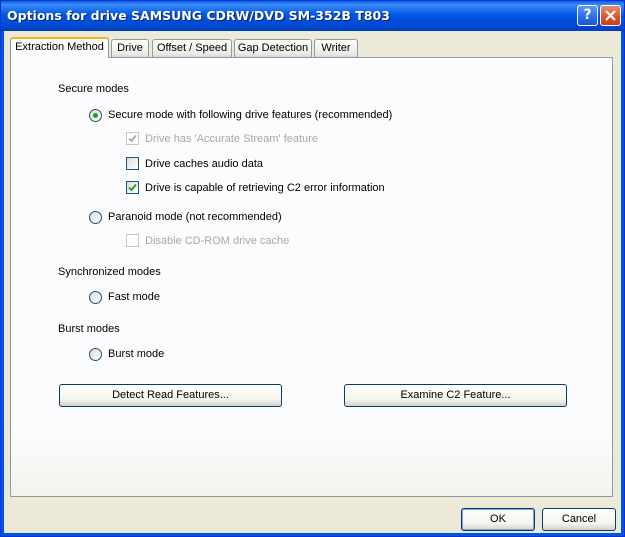  Describe the element at coordinates (498, 519) in the screenshot. I see `ok-button: OK` at that location.